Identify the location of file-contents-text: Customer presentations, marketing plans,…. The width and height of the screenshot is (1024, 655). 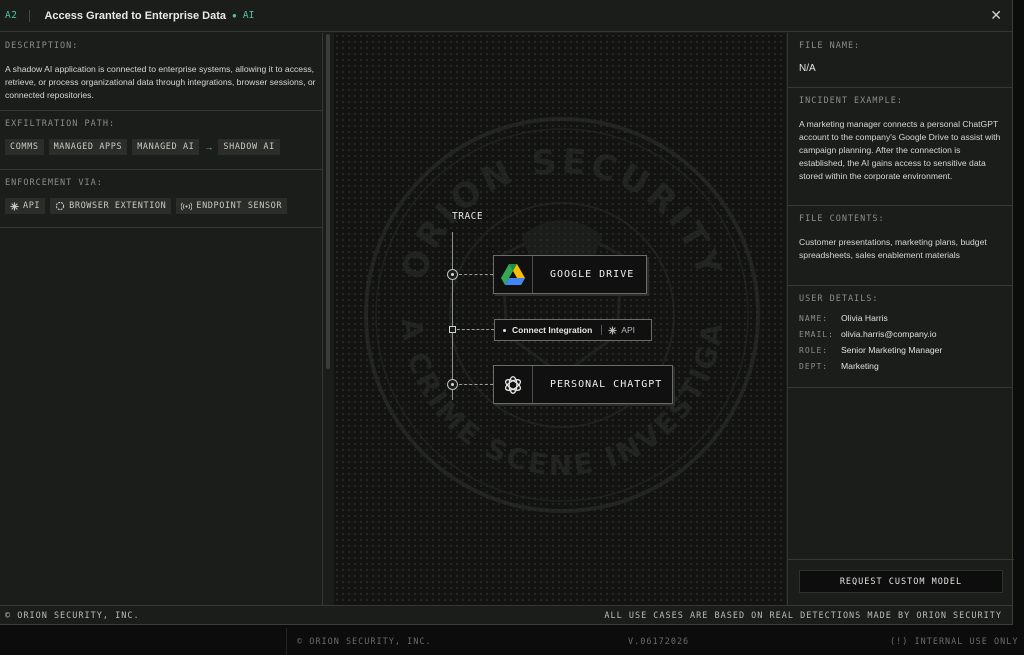
(893, 248).